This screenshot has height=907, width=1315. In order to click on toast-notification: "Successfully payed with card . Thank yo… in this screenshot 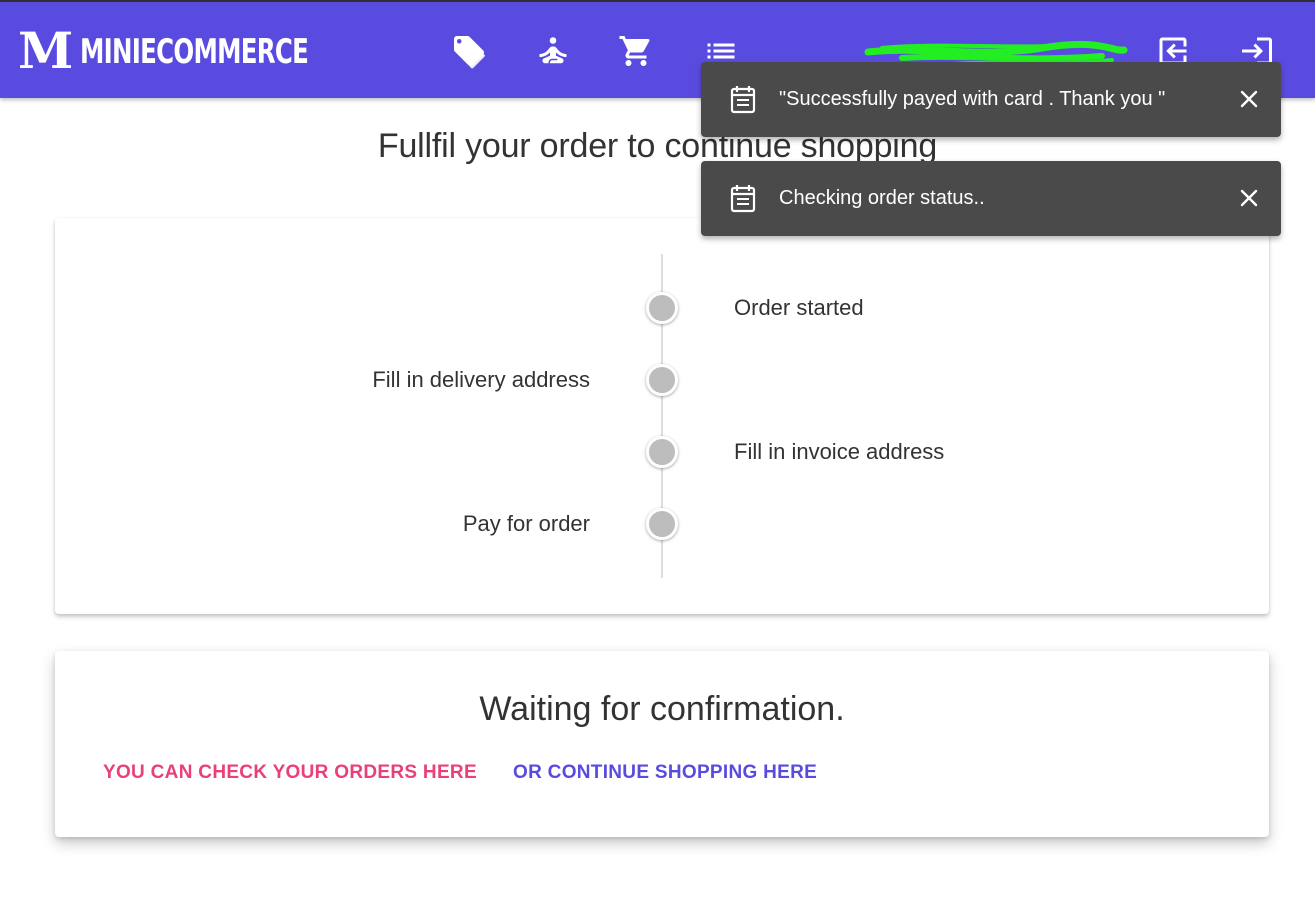, I will do `click(991, 99)`.